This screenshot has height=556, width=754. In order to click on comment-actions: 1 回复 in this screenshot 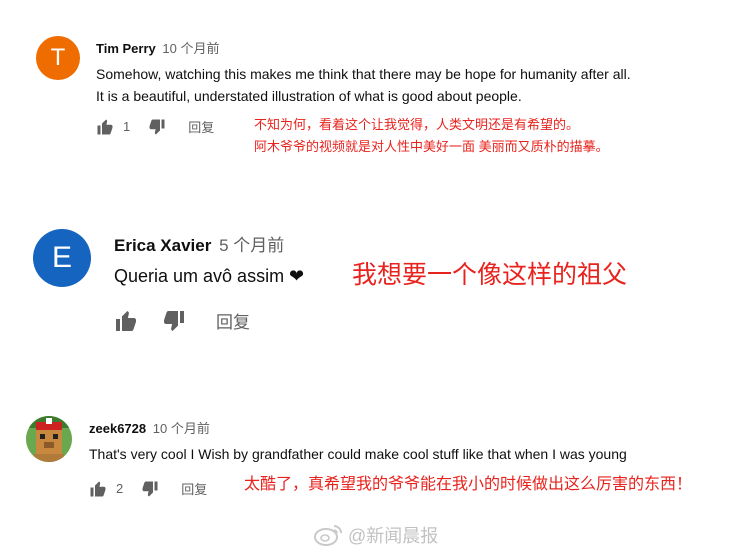, I will do `click(155, 126)`.